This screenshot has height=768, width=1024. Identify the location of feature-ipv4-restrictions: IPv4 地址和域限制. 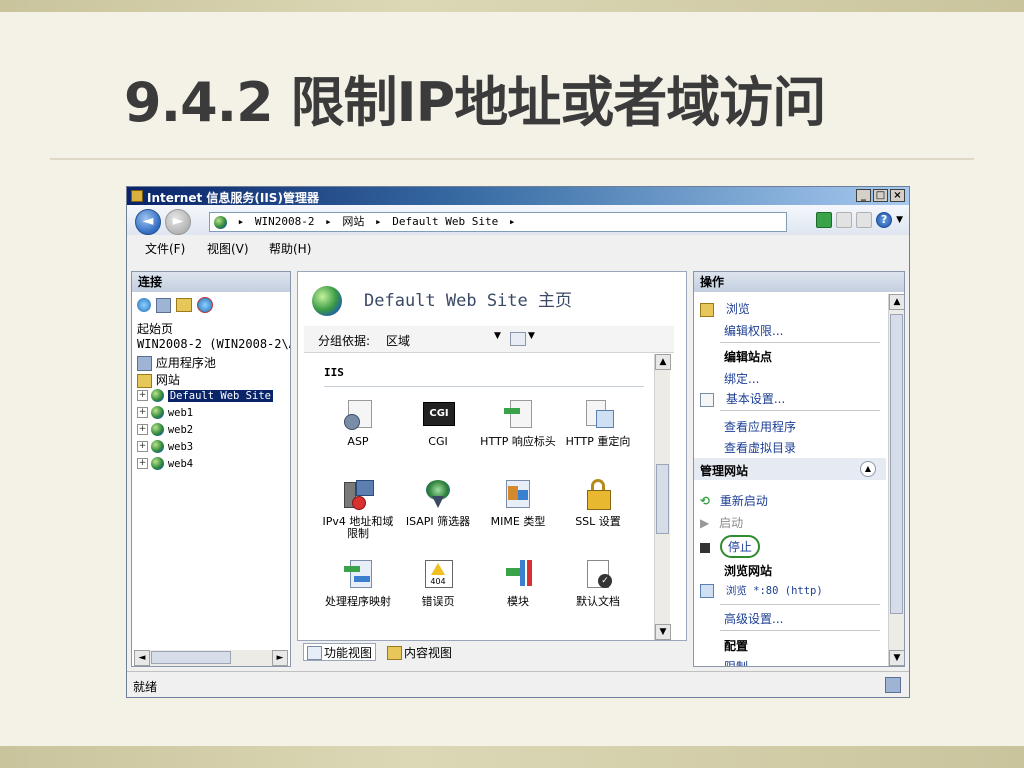
(358, 509).